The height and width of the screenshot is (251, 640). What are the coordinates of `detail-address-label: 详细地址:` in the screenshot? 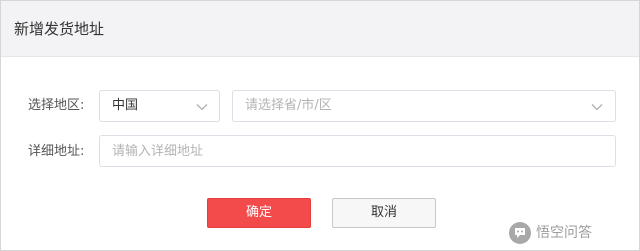 It's located at (56, 151).